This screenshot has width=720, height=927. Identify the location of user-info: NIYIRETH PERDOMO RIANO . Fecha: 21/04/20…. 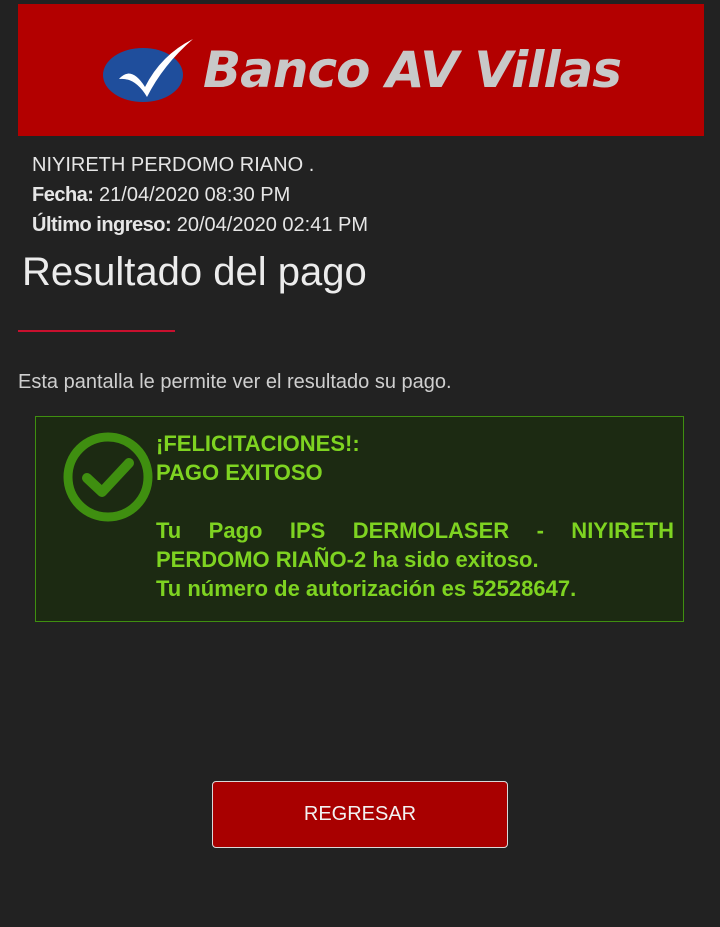
(200, 195).